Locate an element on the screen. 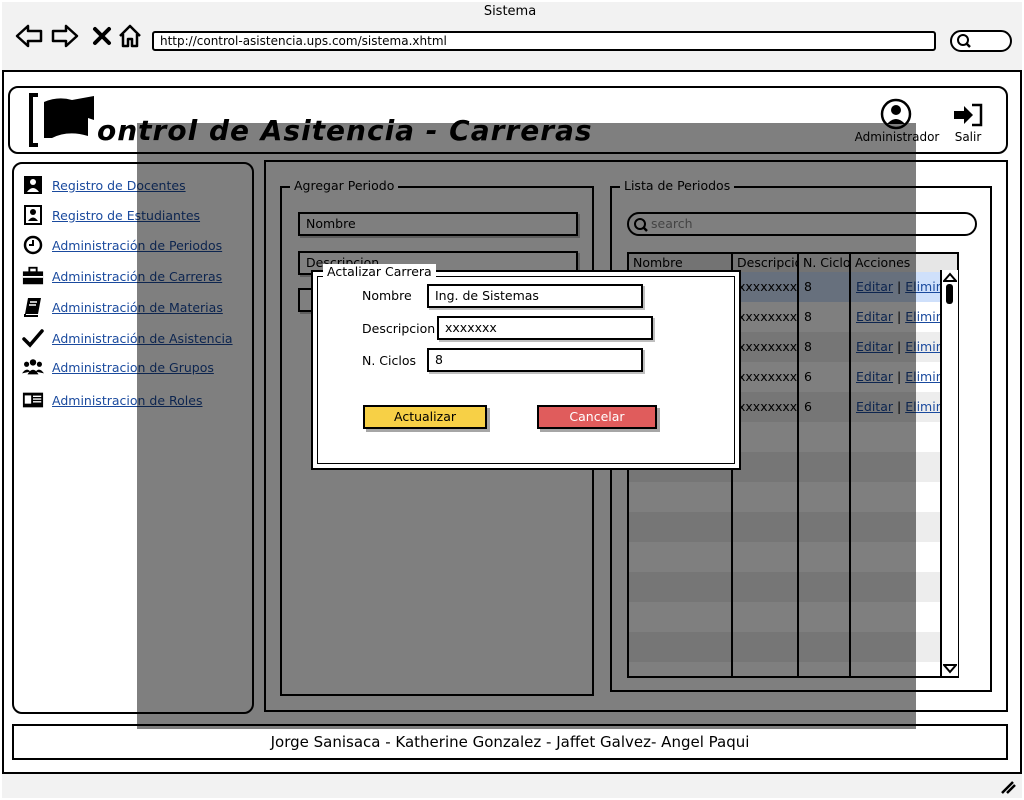  id-card-icon is located at coordinates (33, 400).